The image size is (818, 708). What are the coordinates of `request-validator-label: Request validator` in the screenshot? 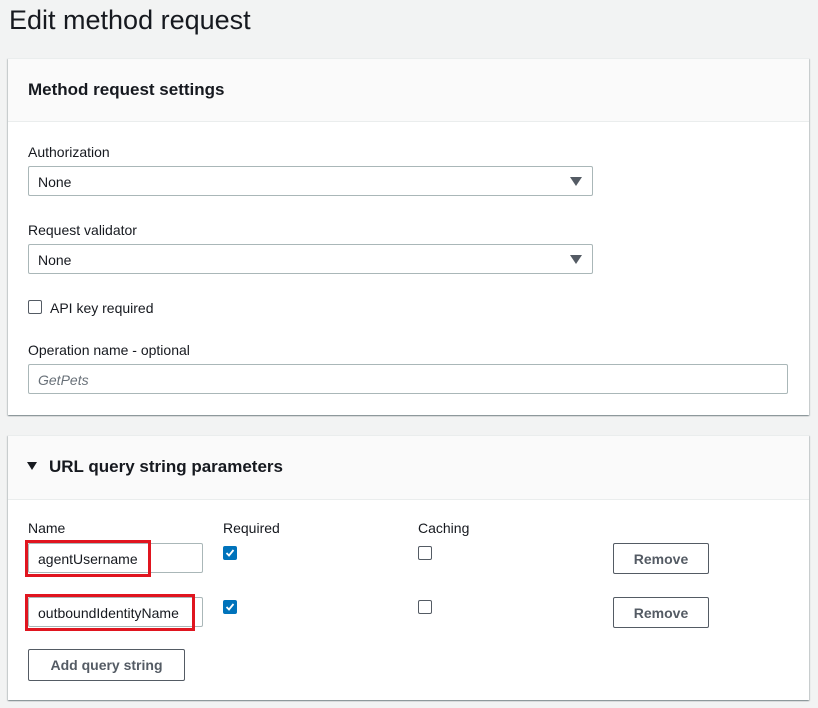 It's located at (82, 230).